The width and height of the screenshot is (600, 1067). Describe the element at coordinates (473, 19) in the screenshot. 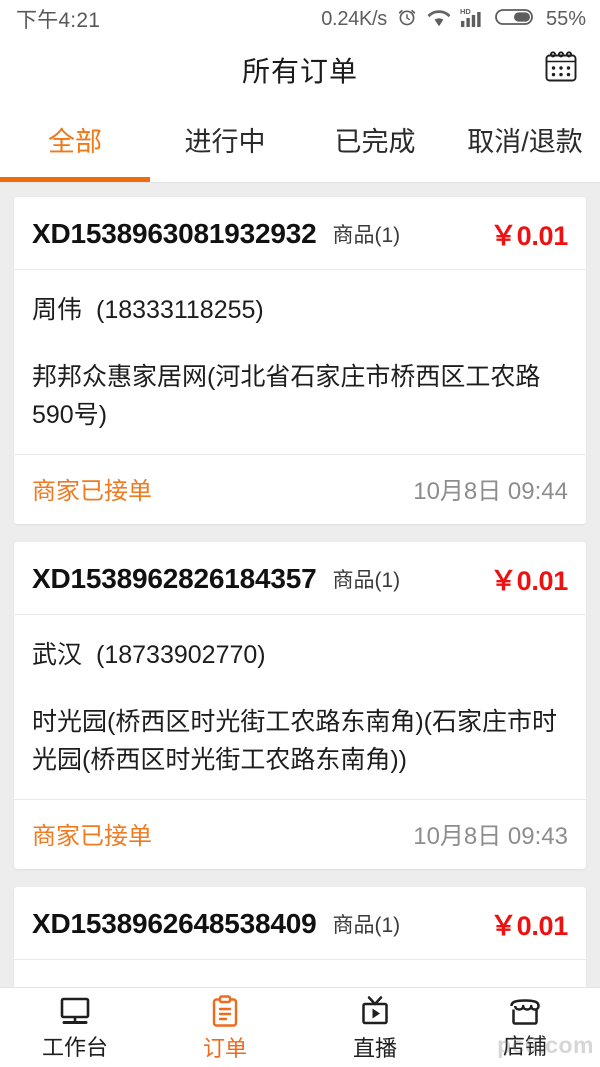

I see `signal-icon: HD` at that location.